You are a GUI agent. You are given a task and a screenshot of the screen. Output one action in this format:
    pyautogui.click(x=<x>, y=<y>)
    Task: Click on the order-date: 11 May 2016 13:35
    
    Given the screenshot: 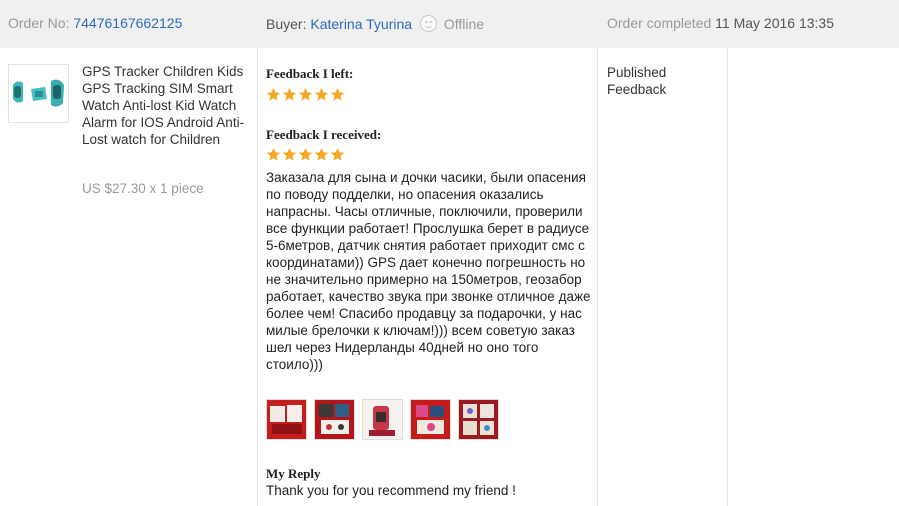 What is the action you would take?
    pyautogui.click(x=775, y=23)
    